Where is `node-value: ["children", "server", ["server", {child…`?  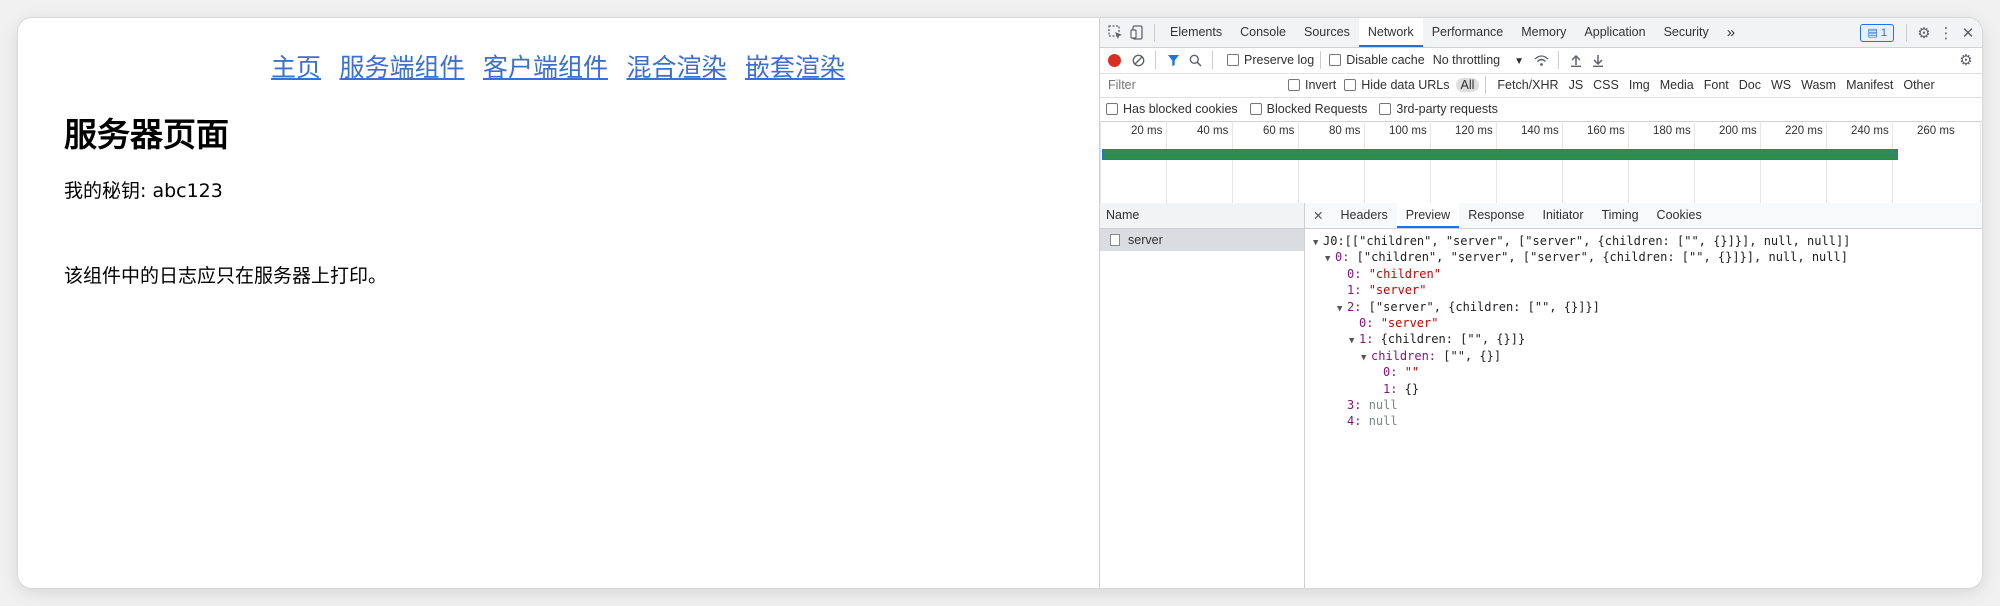
node-value: ["children", "server", ["server", {child… is located at coordinates (1598, 257).